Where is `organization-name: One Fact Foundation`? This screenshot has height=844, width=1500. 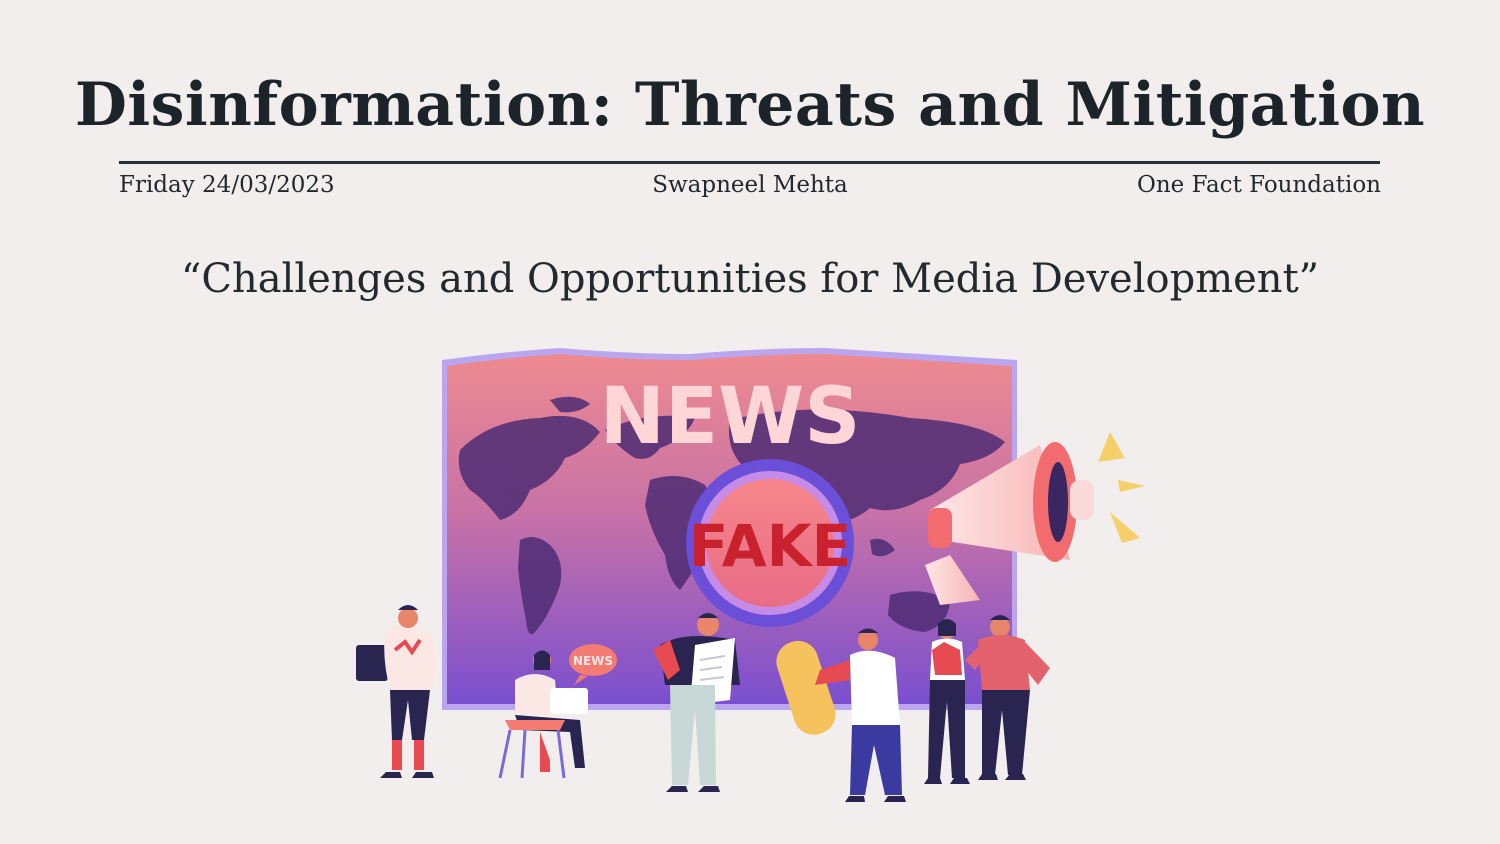 organization-name: One Fact Foundation is located at coordinates (1258, 185).